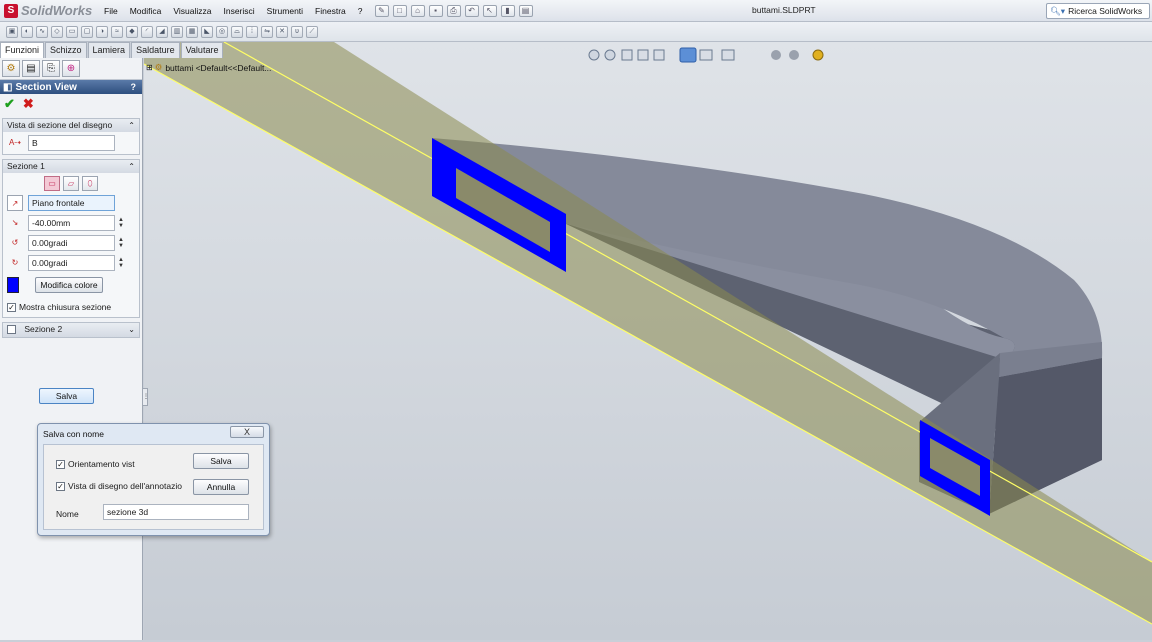 This screenshot has height=642, width=1152. Describe the element at coordinates (149, 67) in the screenshot. I see `expand-icon: ⊞` at that location.